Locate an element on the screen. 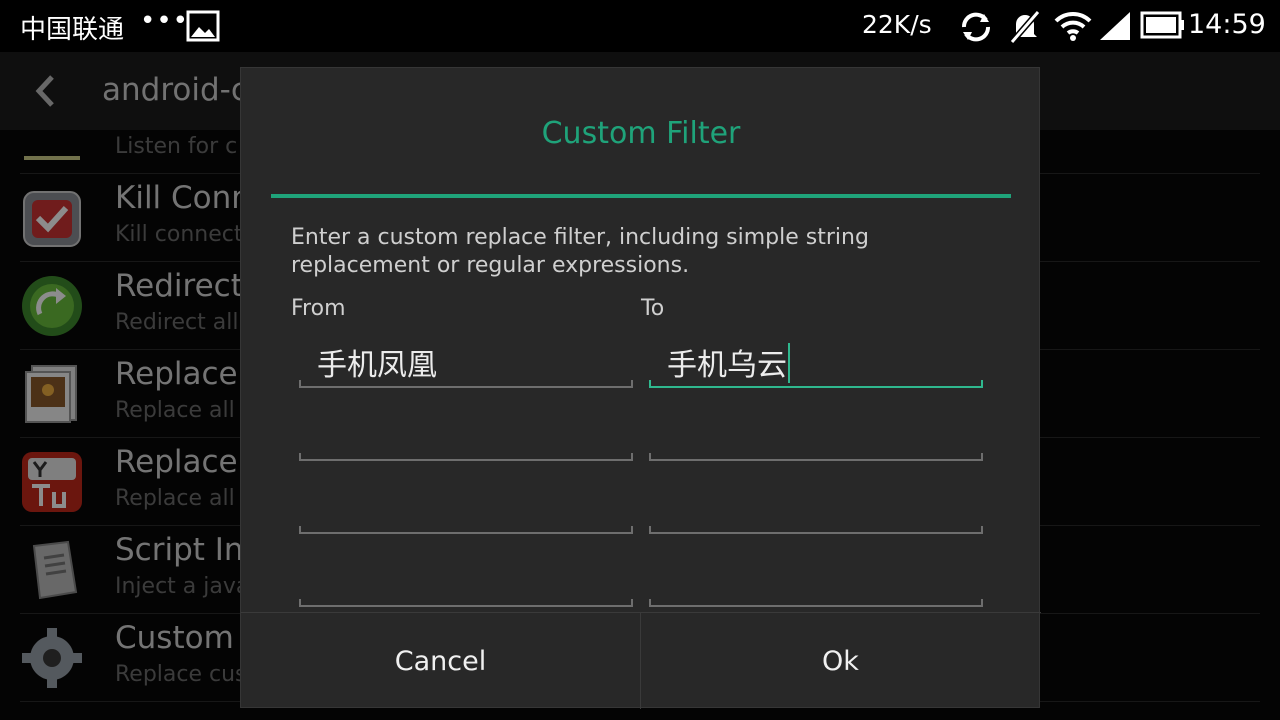  text-cursor is located at coordinates (789, 363).